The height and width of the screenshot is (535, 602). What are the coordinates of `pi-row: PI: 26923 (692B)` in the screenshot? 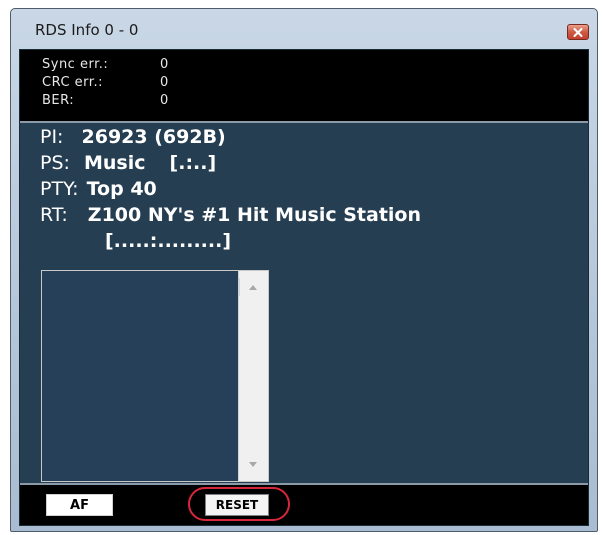 It's located at (133, 137).